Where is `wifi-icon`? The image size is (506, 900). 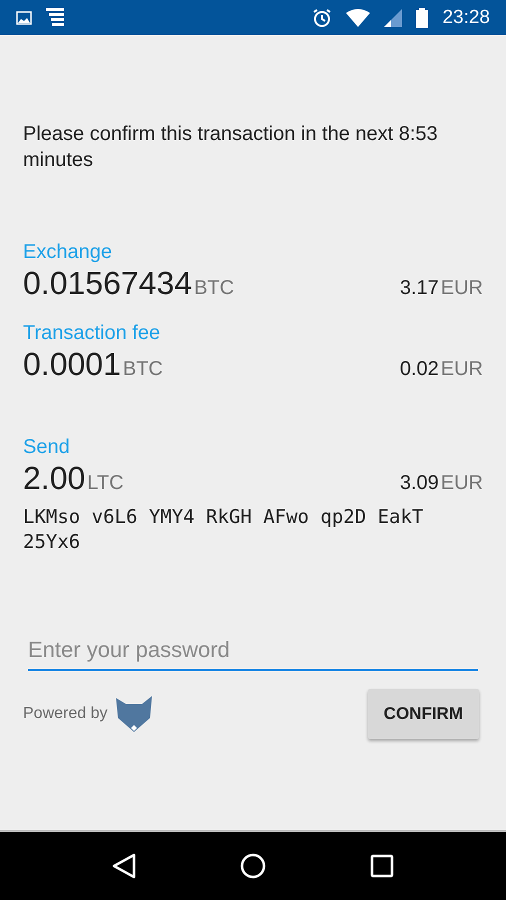 wifi-icon is located at coordinates (358, 17).